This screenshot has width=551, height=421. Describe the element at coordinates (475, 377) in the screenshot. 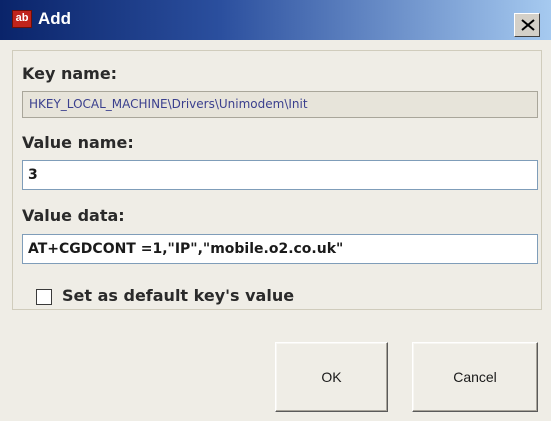

I see `cancel-button: Cancel` at that location.